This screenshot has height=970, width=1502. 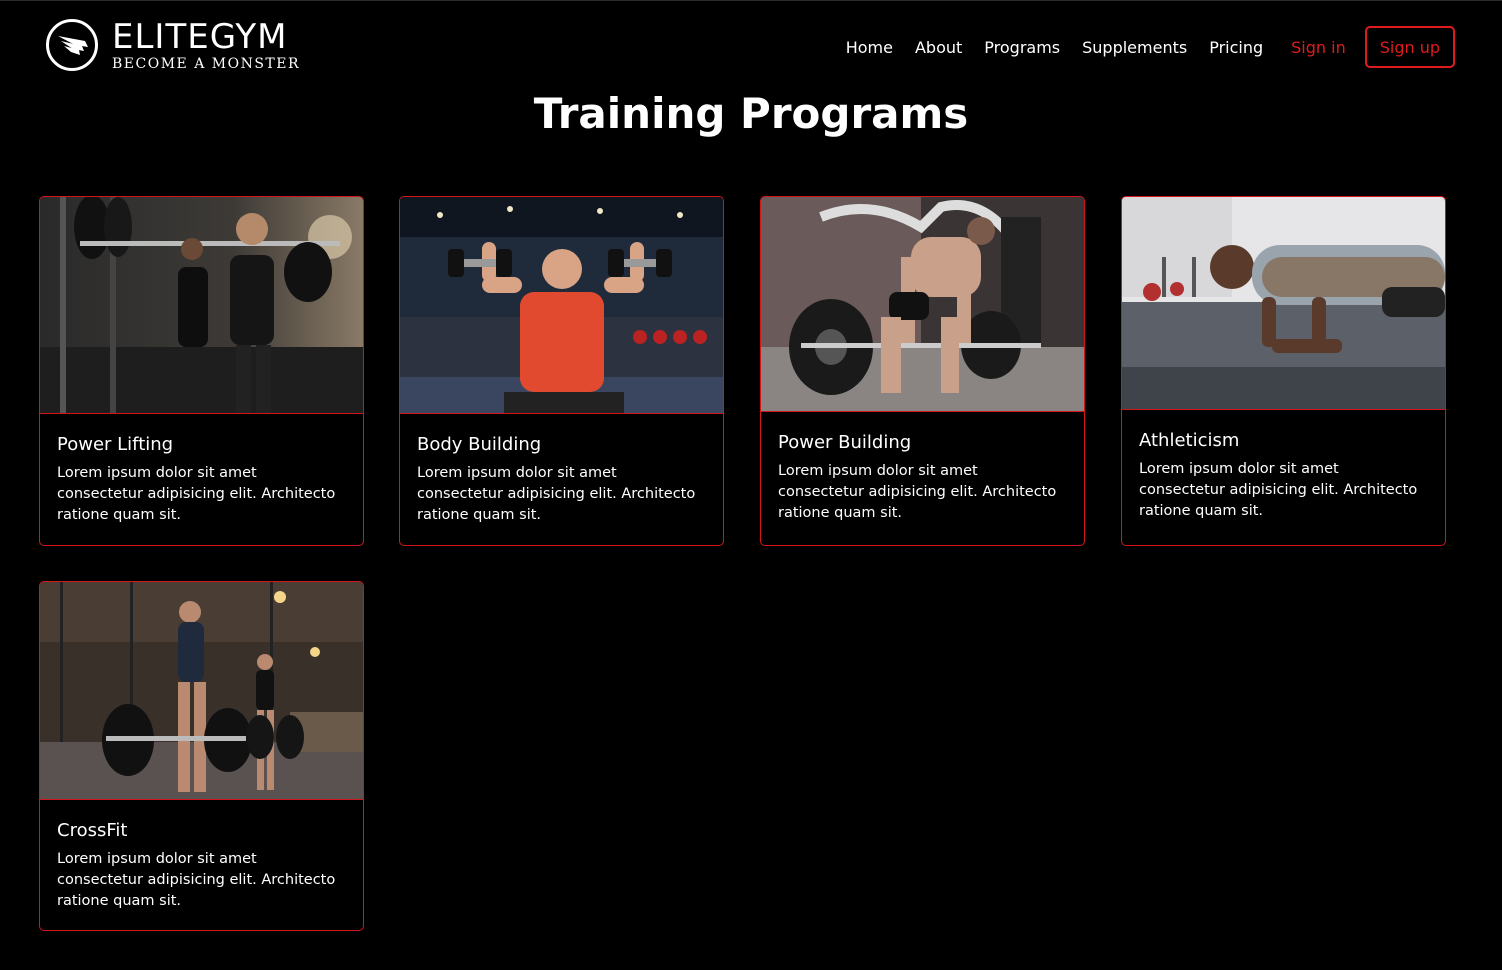 I want to click on power-building-image, so click(x=922, y=304).